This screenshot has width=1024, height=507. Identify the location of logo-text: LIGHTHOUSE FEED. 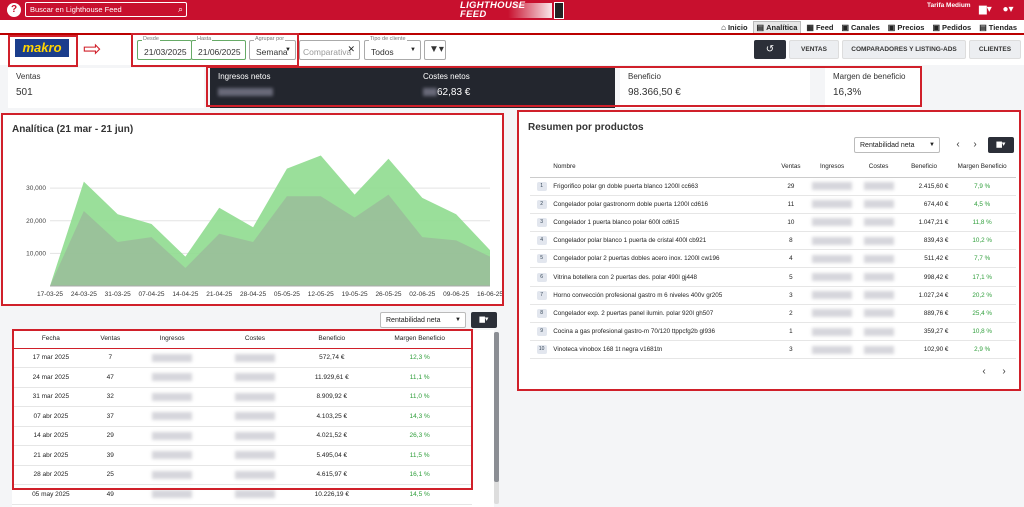
(493, 10).